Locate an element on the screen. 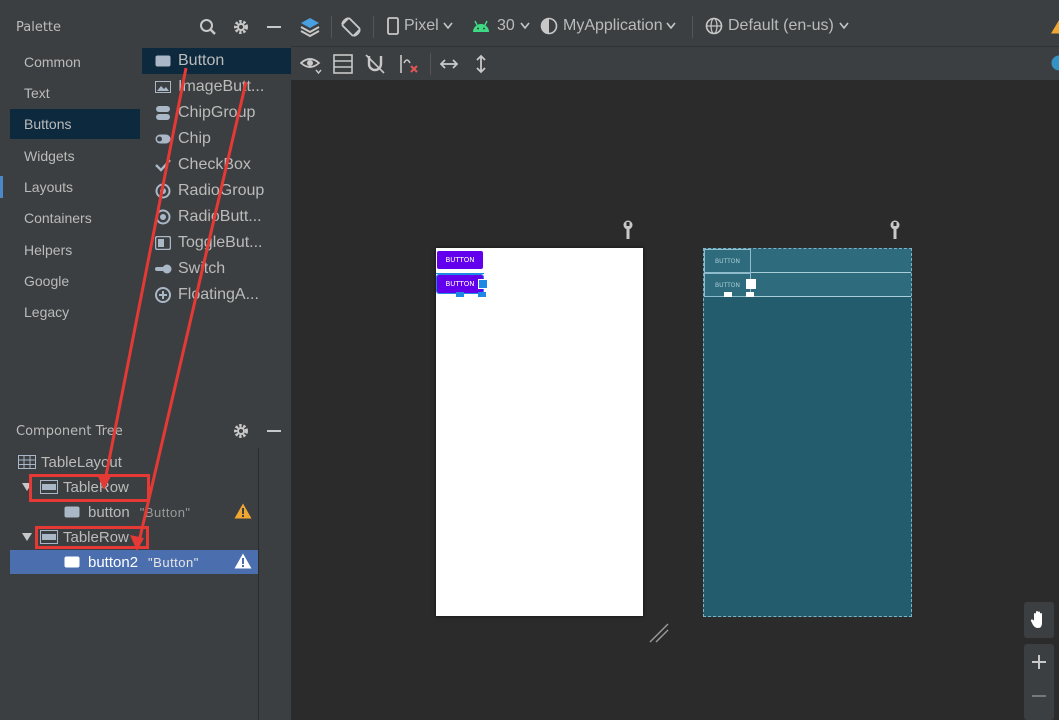 The image size is (1059, 720). annotation-arrows is located at coordinates (172, 309).